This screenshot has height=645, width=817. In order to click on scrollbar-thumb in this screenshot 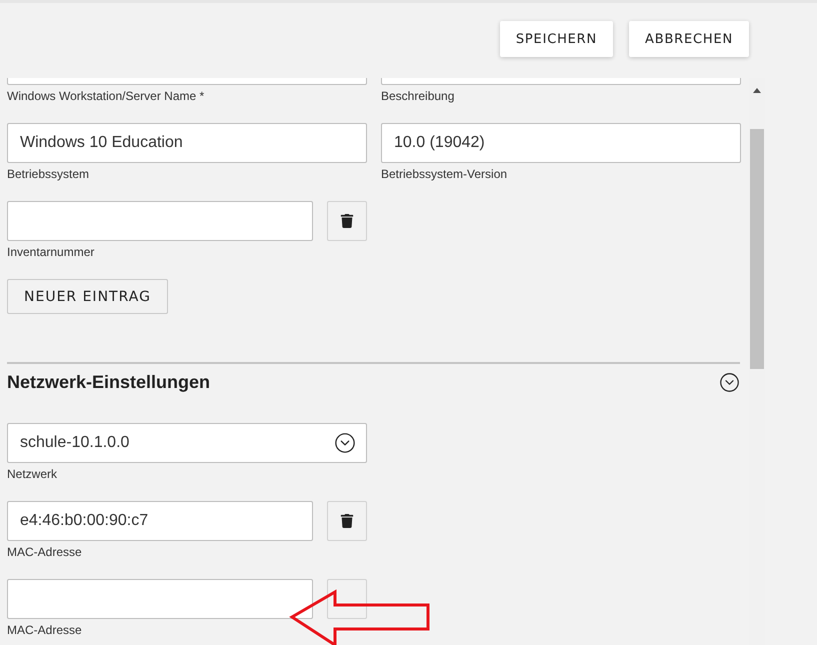, I will do `click(757, 249)`.